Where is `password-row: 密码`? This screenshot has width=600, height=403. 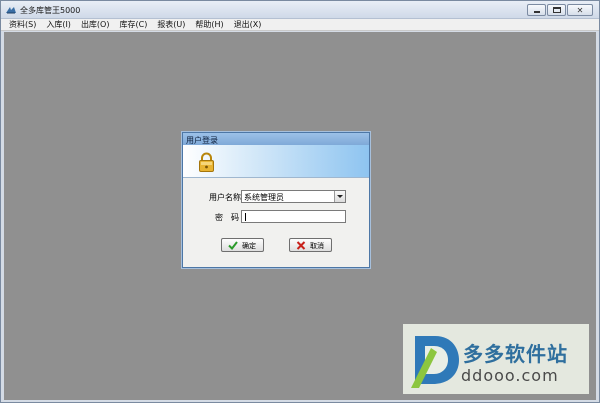 password-row: 密码 is located at coordinates (276, 217).